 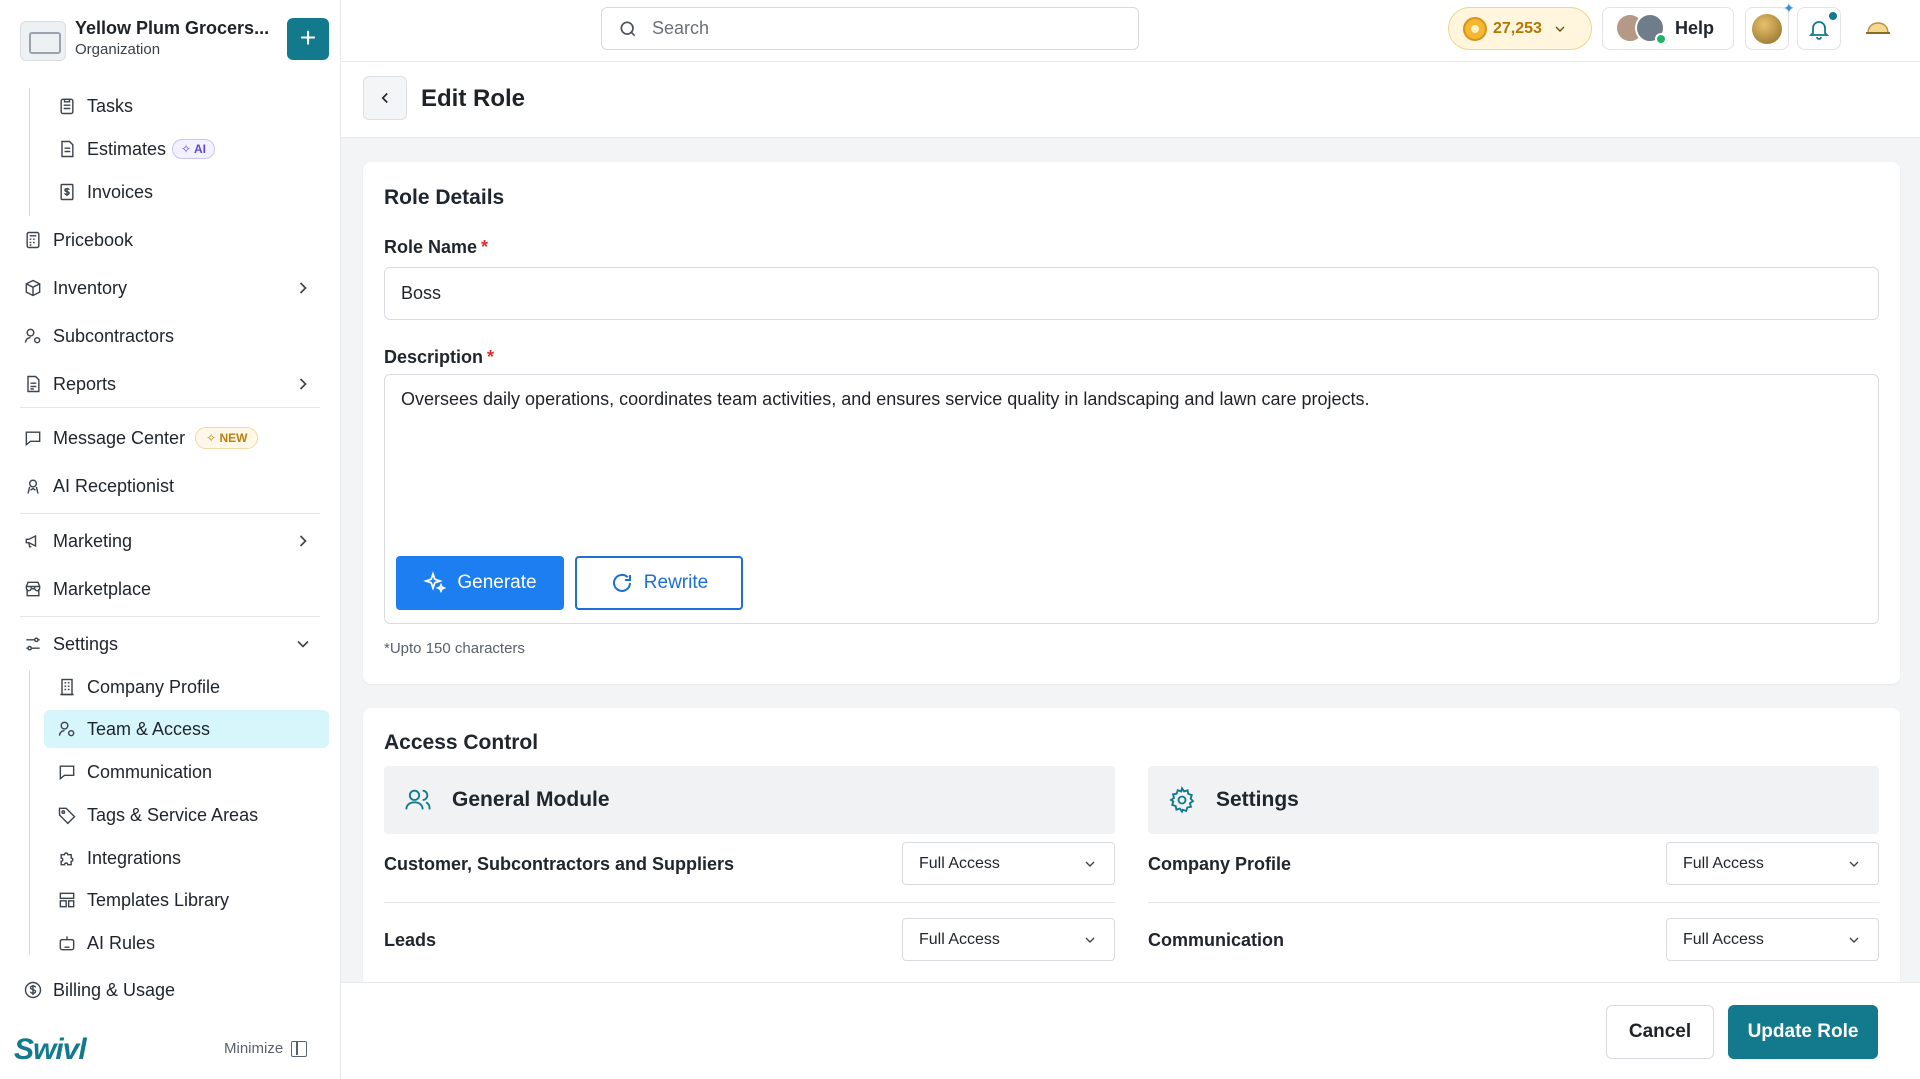 What do you see at coordinates (181, 240) in the screenshot?
I see `sidebar-item-pricebook: Pricebook` at bounding box center [181, 240].